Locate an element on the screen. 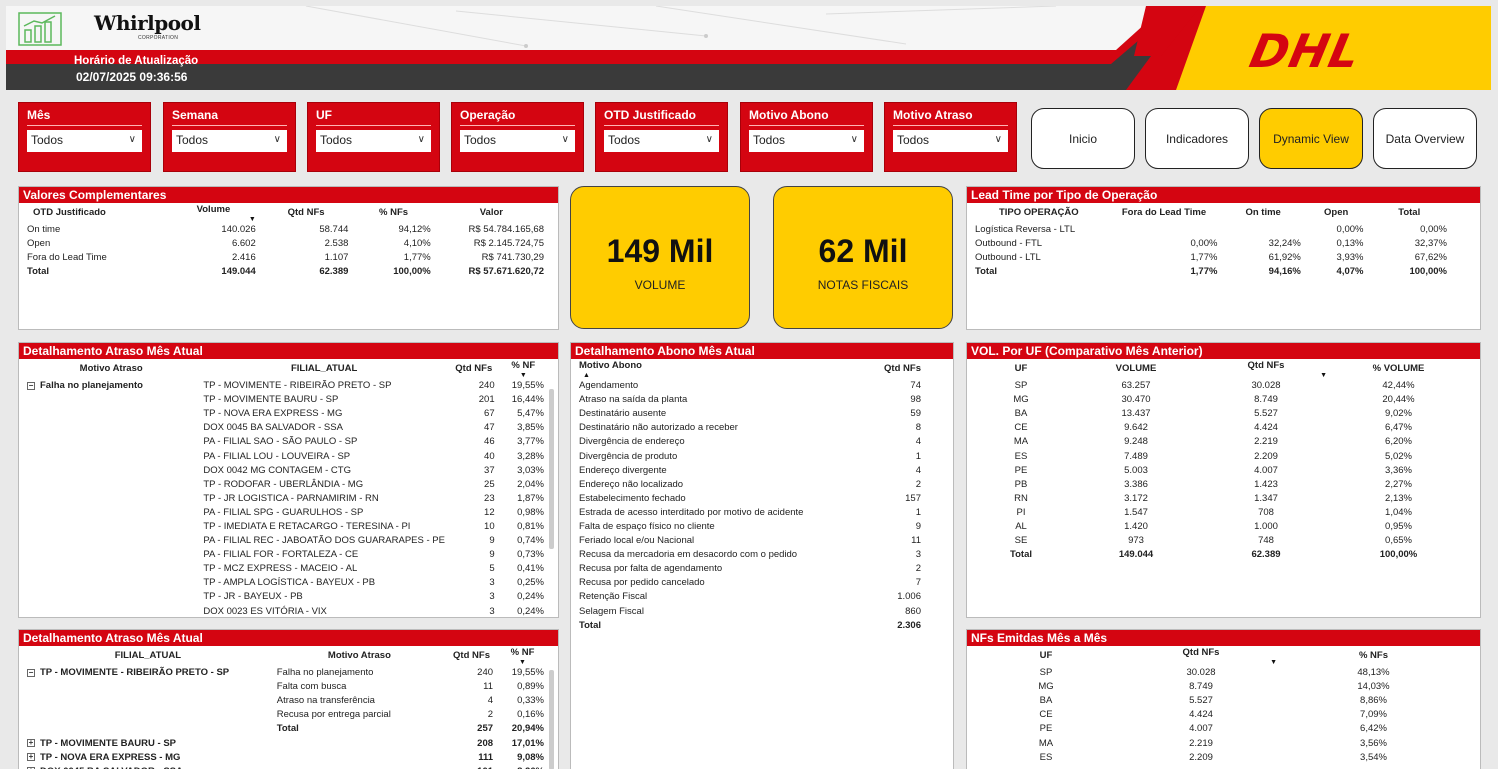  table-row: Recusa por pedido cancelado 7 is located at coordinates (750, 583).